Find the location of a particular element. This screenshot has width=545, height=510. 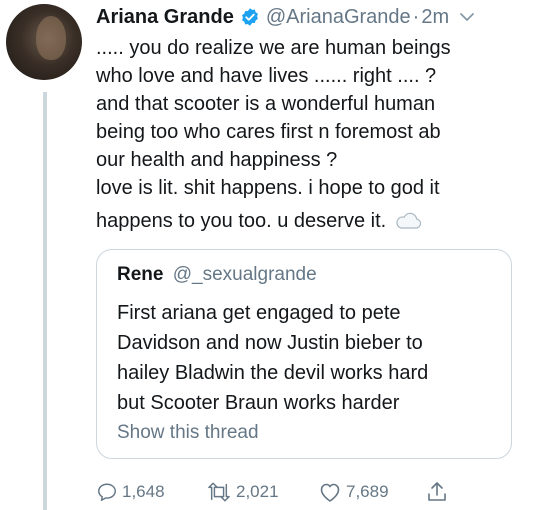

show-thread-link: Show this thread is located at coordinates (188, 433).